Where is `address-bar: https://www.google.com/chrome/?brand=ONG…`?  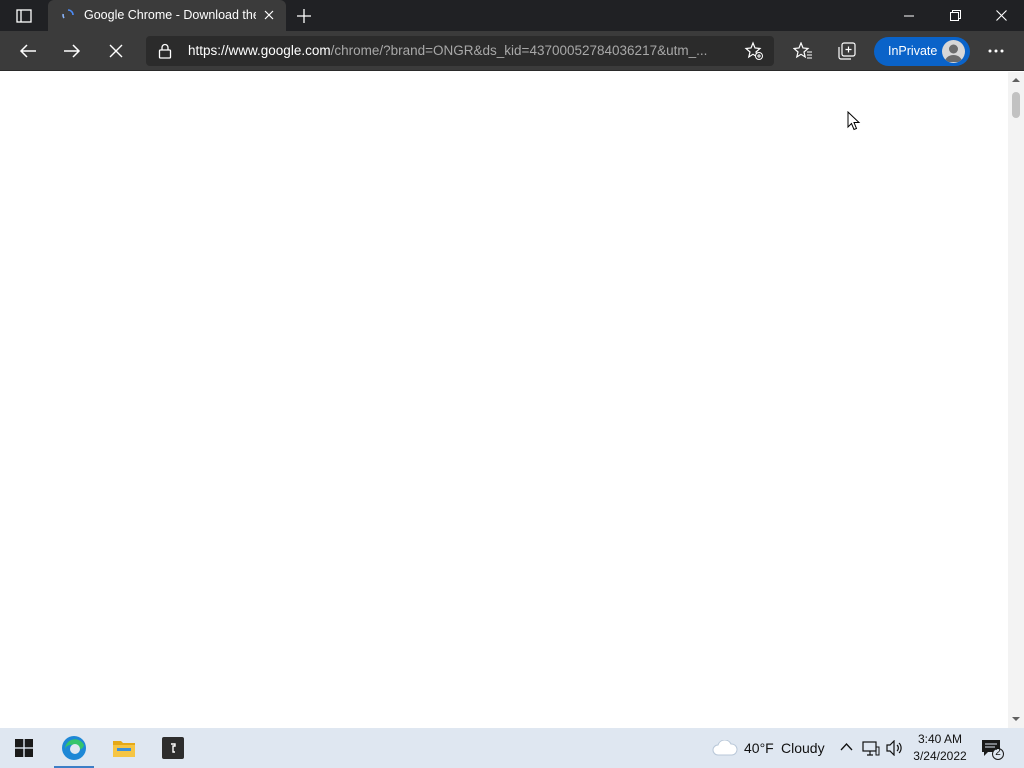
address-bar: https://www.google.com/chrome/?brand=ONG… is located at coordinates (460, 51).